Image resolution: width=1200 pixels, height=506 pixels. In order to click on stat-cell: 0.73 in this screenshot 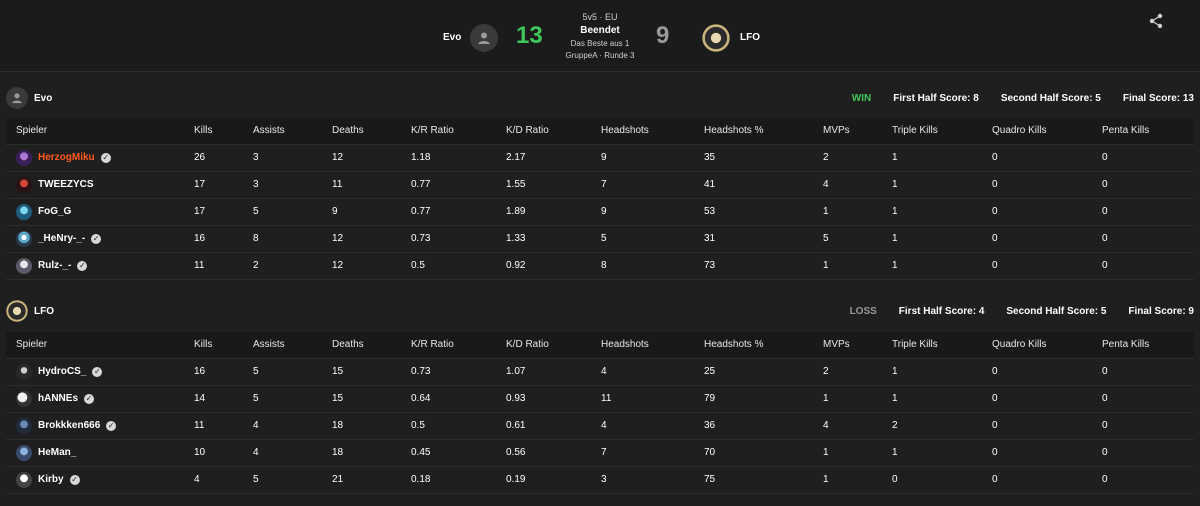, I will do `click(448, 239)`.